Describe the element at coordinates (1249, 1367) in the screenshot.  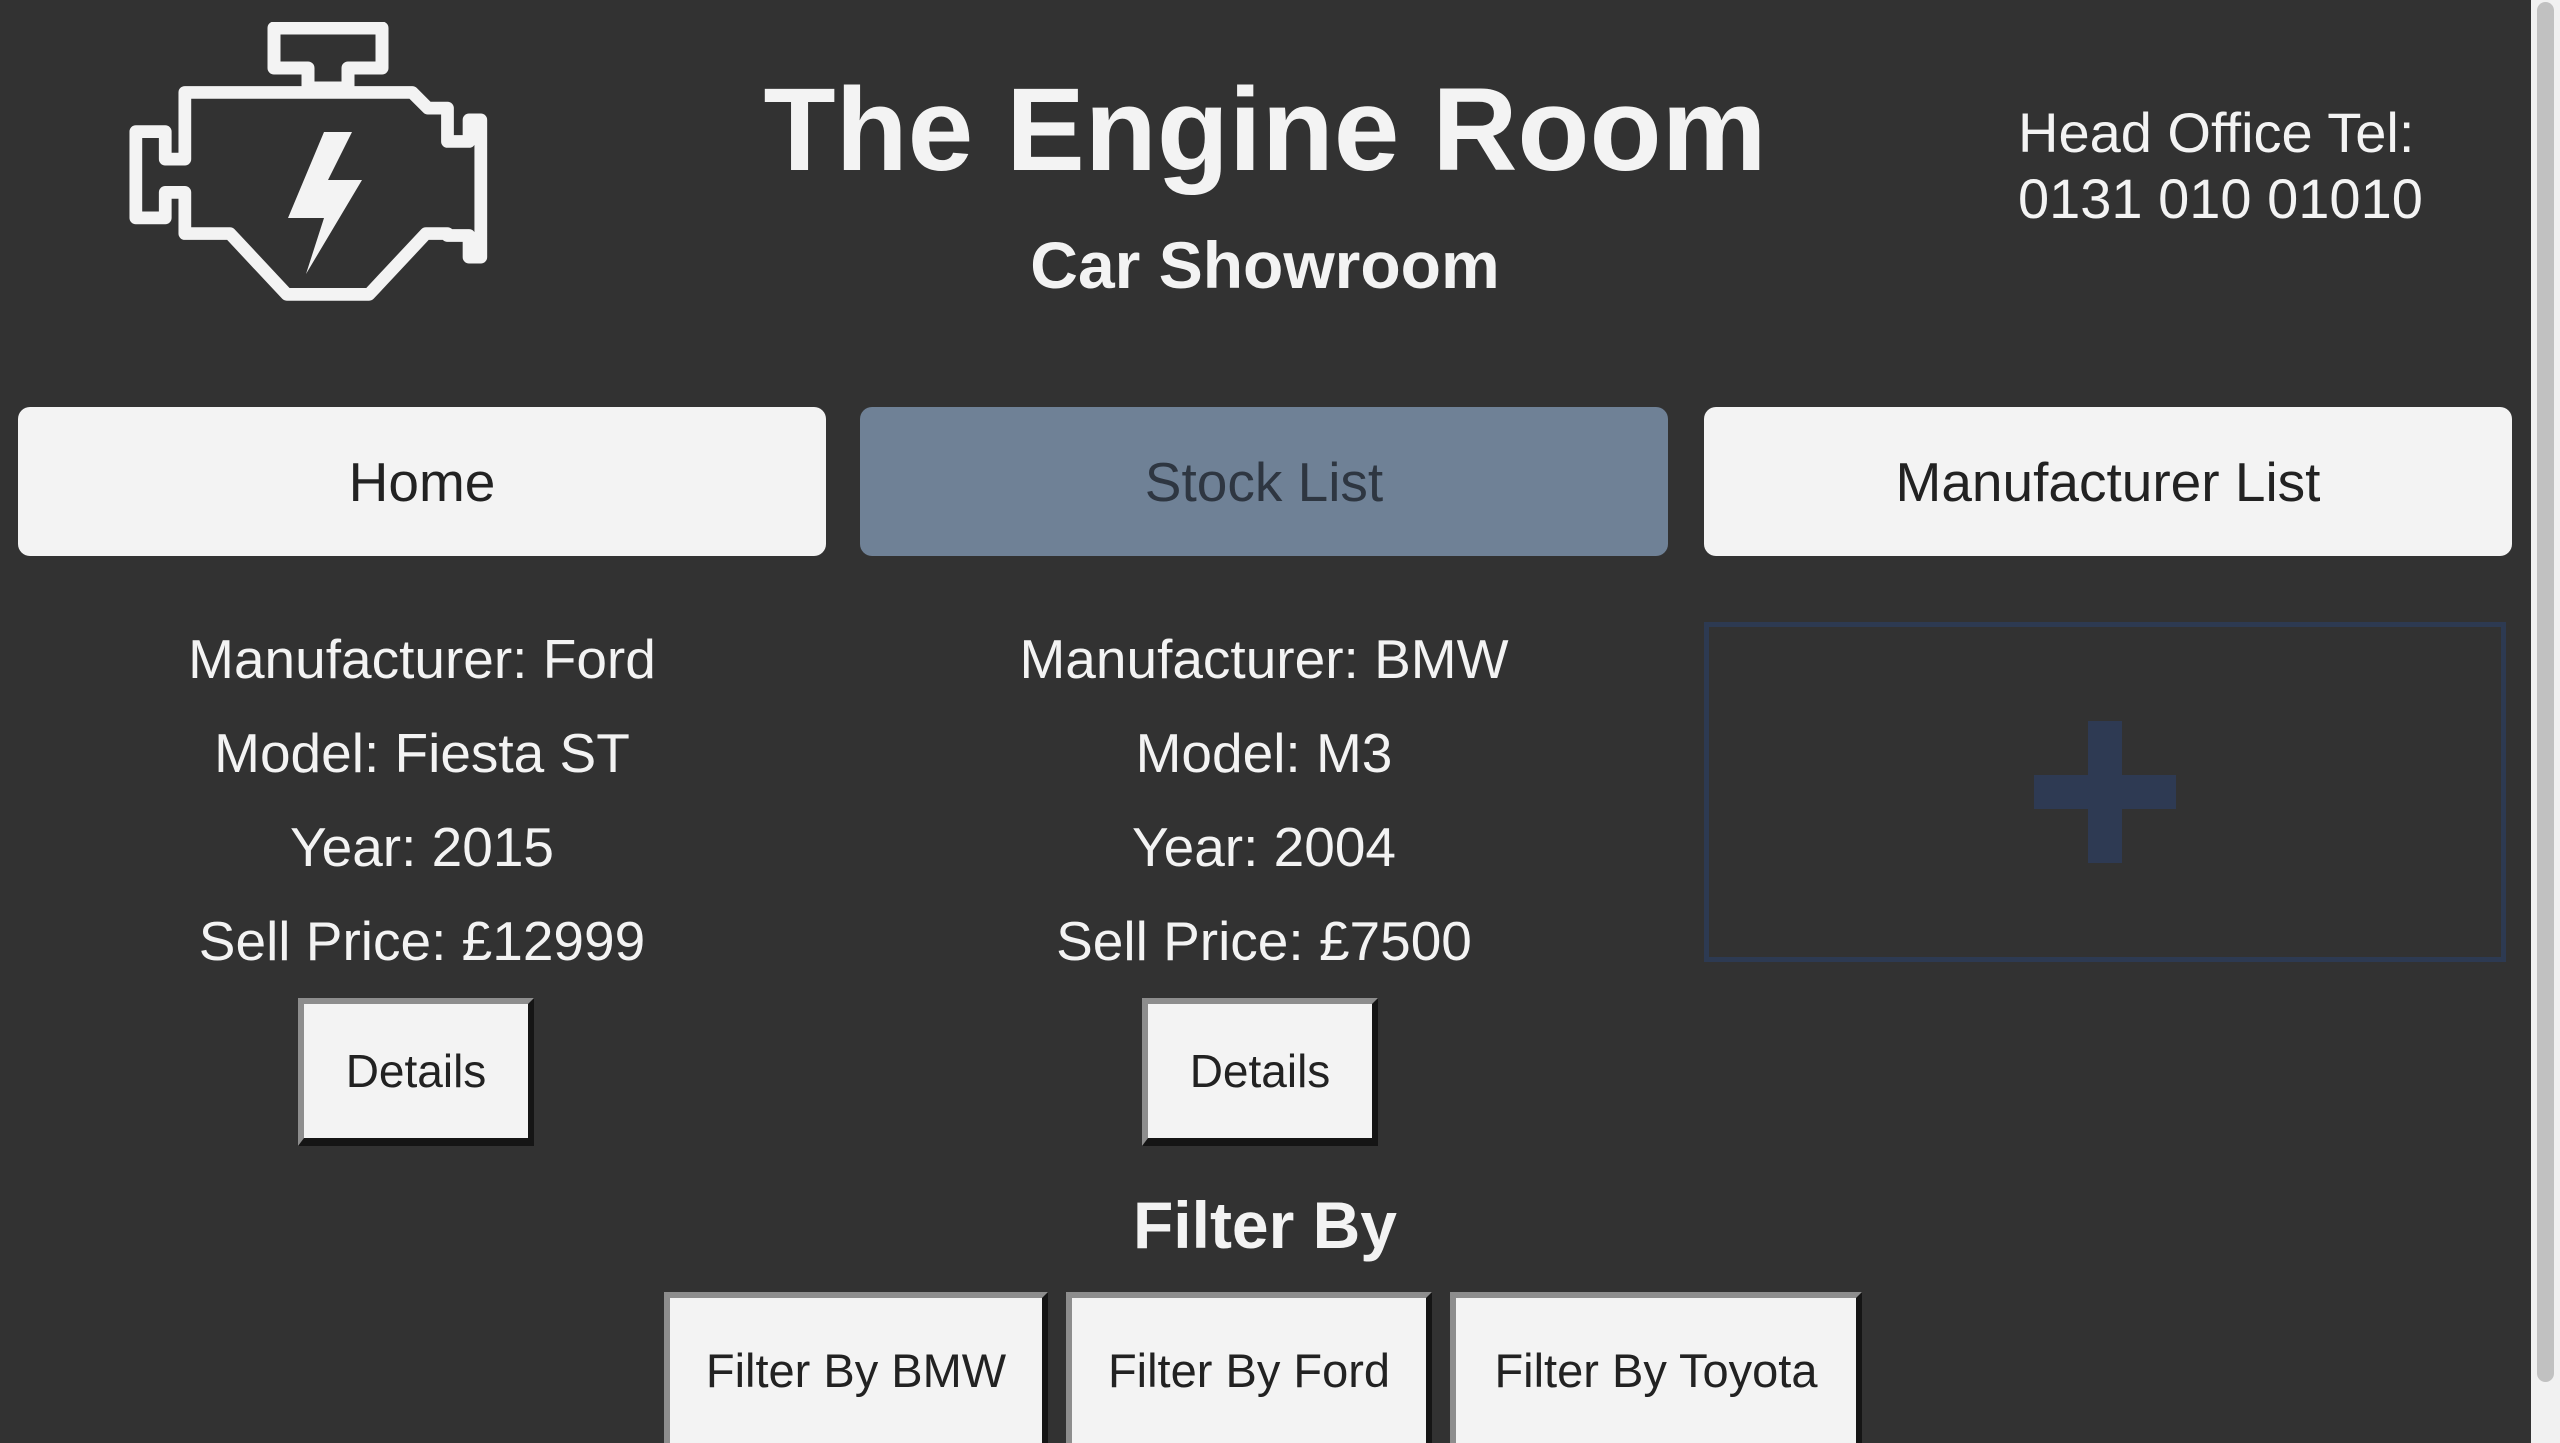
I see `filter-ford-button: Filter By Ford` at that location.